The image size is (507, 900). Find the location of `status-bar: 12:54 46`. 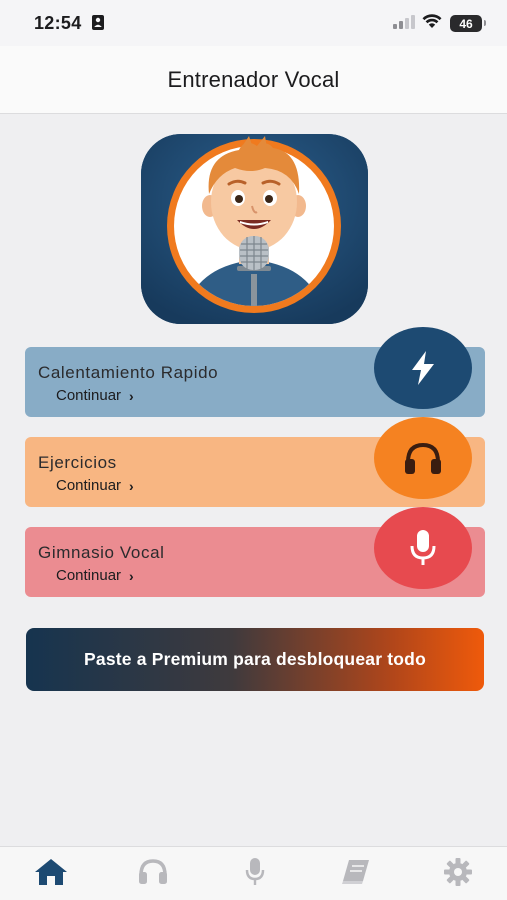

status-bar: 12:54 46 is located at coordinates (253, 23).